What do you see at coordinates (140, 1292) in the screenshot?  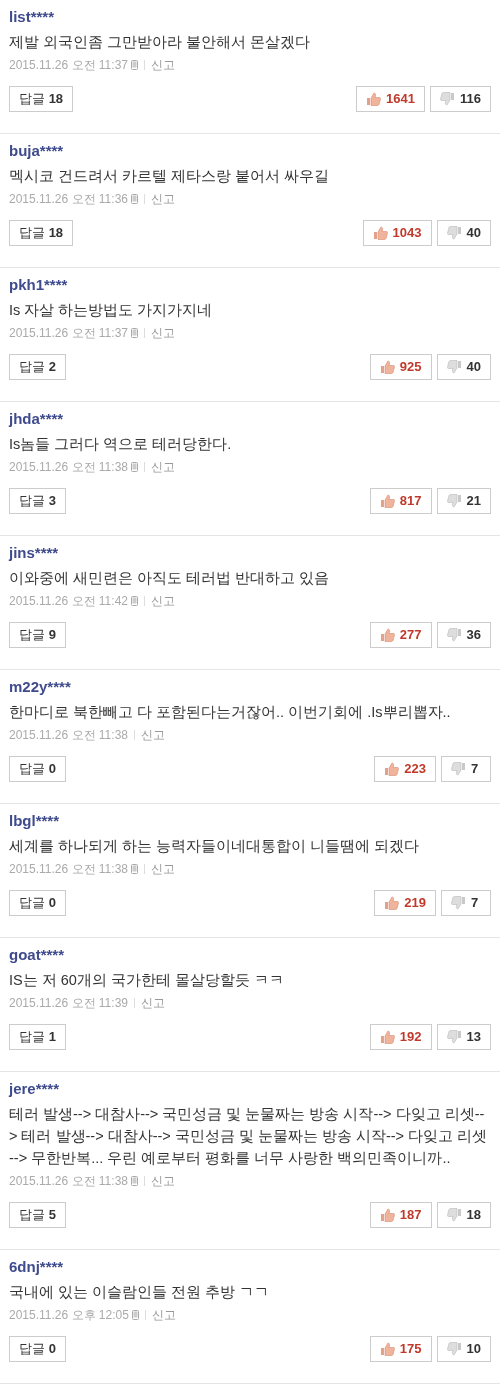 I see `comment-text: 국내에 있는 이슬람인들 전원 추방 ㄱㄱ` at bounding box center [140, 1292].